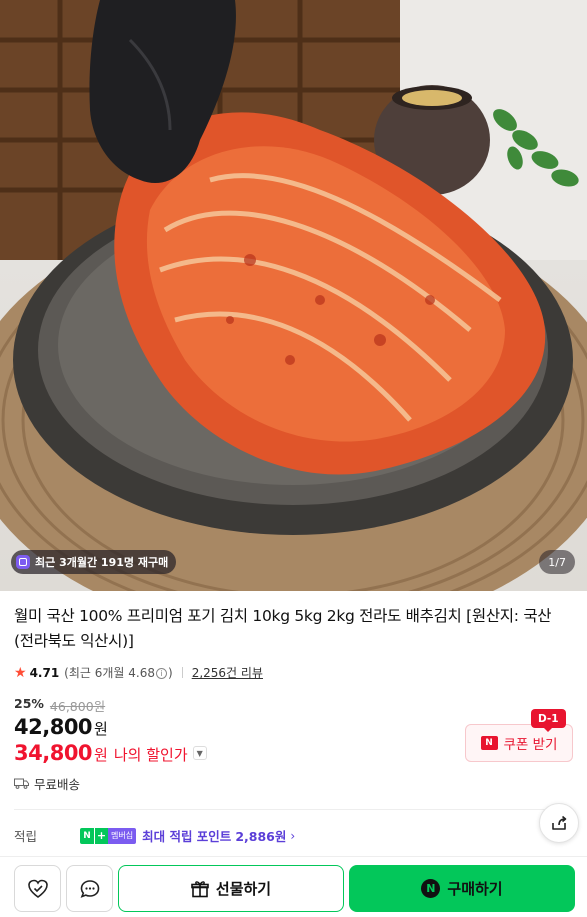  Describe the element at coordinates (57, 784) in the screenshot. I see `shipping-label: 무료배송` at that location.